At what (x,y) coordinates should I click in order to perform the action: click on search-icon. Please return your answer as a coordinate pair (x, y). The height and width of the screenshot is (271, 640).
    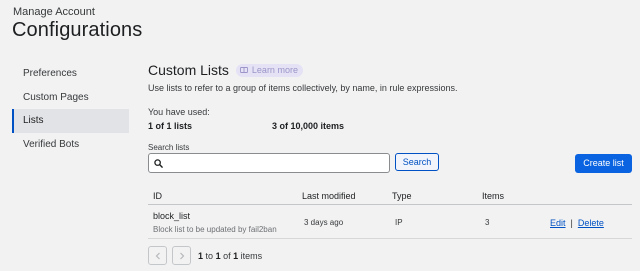
    Looking at the image, I should click on (158, 163).